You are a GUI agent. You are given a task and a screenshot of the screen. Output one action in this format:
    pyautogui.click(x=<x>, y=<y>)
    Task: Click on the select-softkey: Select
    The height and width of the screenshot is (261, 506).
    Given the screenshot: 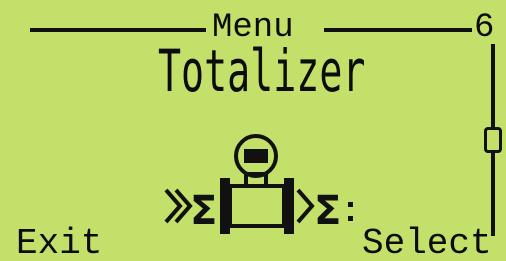 What is the action you would take?
    pyautogui.click(x=427, y=242)
    